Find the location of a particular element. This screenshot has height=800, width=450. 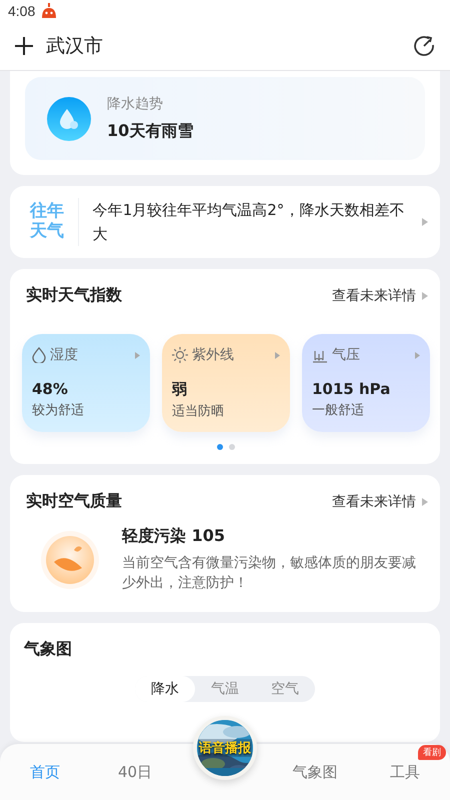

index-value: 1015 hPa is located at coordinates (352, 389).